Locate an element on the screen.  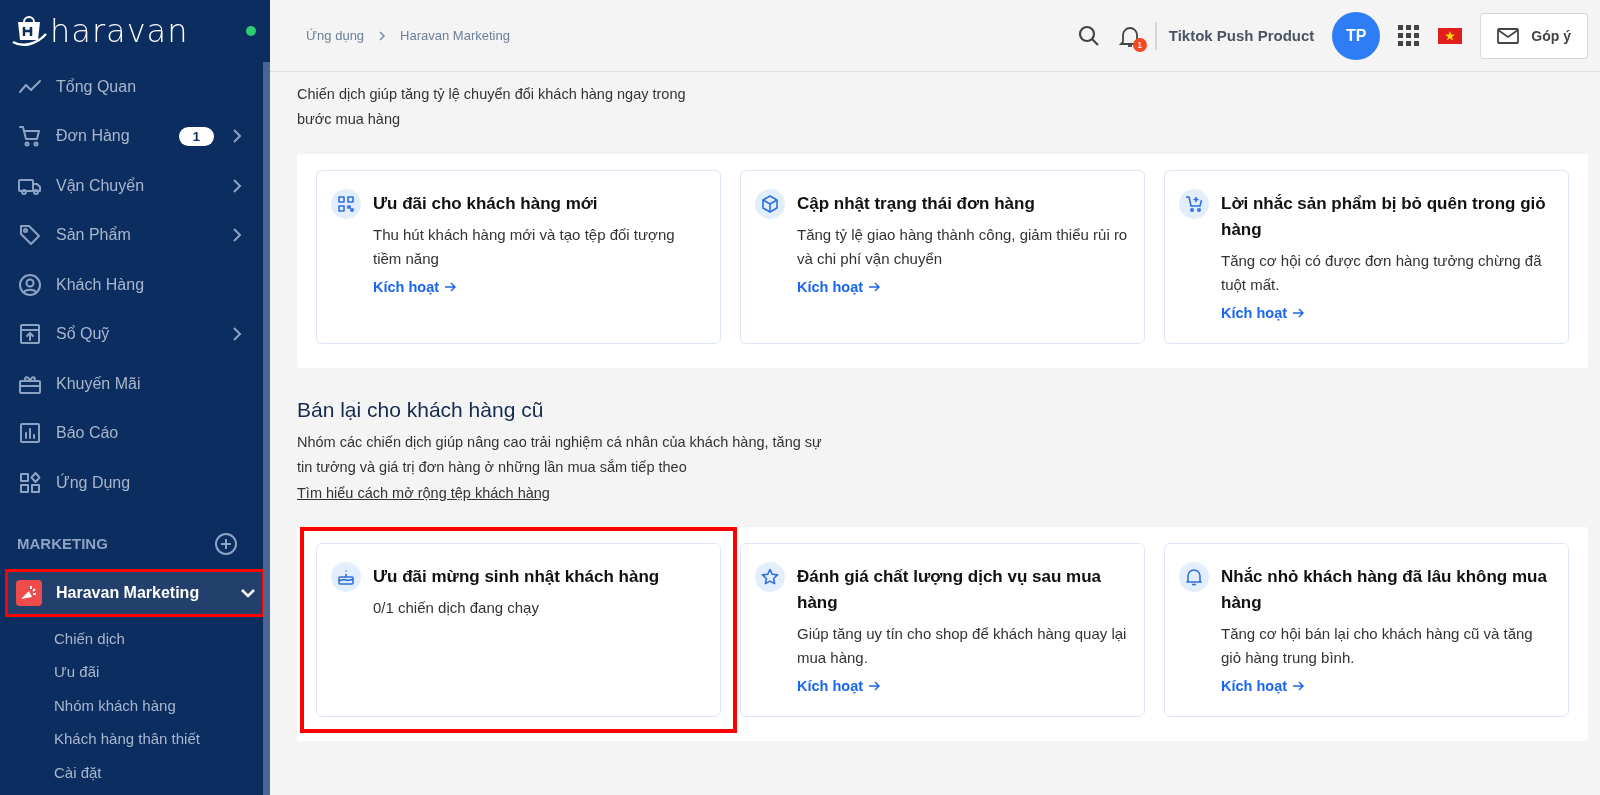
bar-chart-icon is located at coordinates (30, 433).